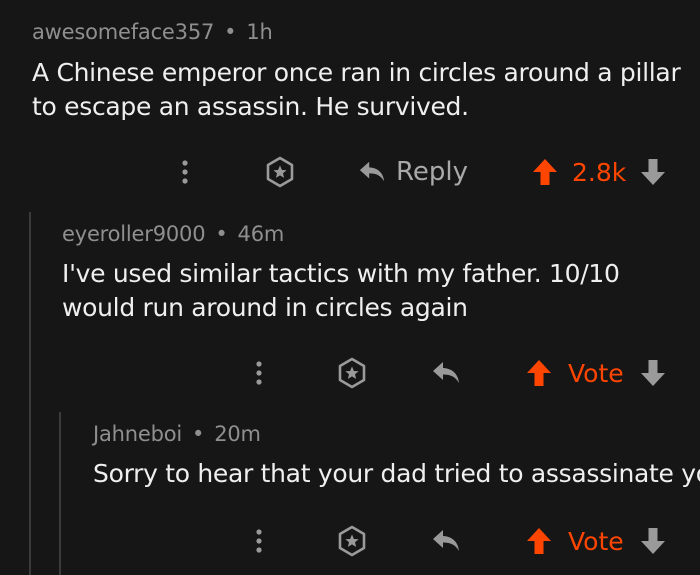 This screenshot has height=575, width=700. Describe the element at coordinates (137, 434) in the screenshot. I see `username-link: Jahneboi` at that location.